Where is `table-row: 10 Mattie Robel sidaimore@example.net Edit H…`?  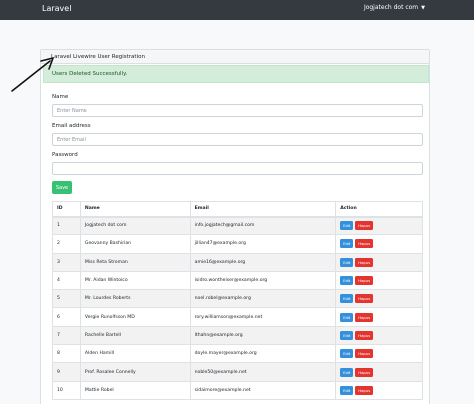
table-row: 10 Mattie Robel sidaimore@example.net Edit H… is located at coordinates (237, 390).